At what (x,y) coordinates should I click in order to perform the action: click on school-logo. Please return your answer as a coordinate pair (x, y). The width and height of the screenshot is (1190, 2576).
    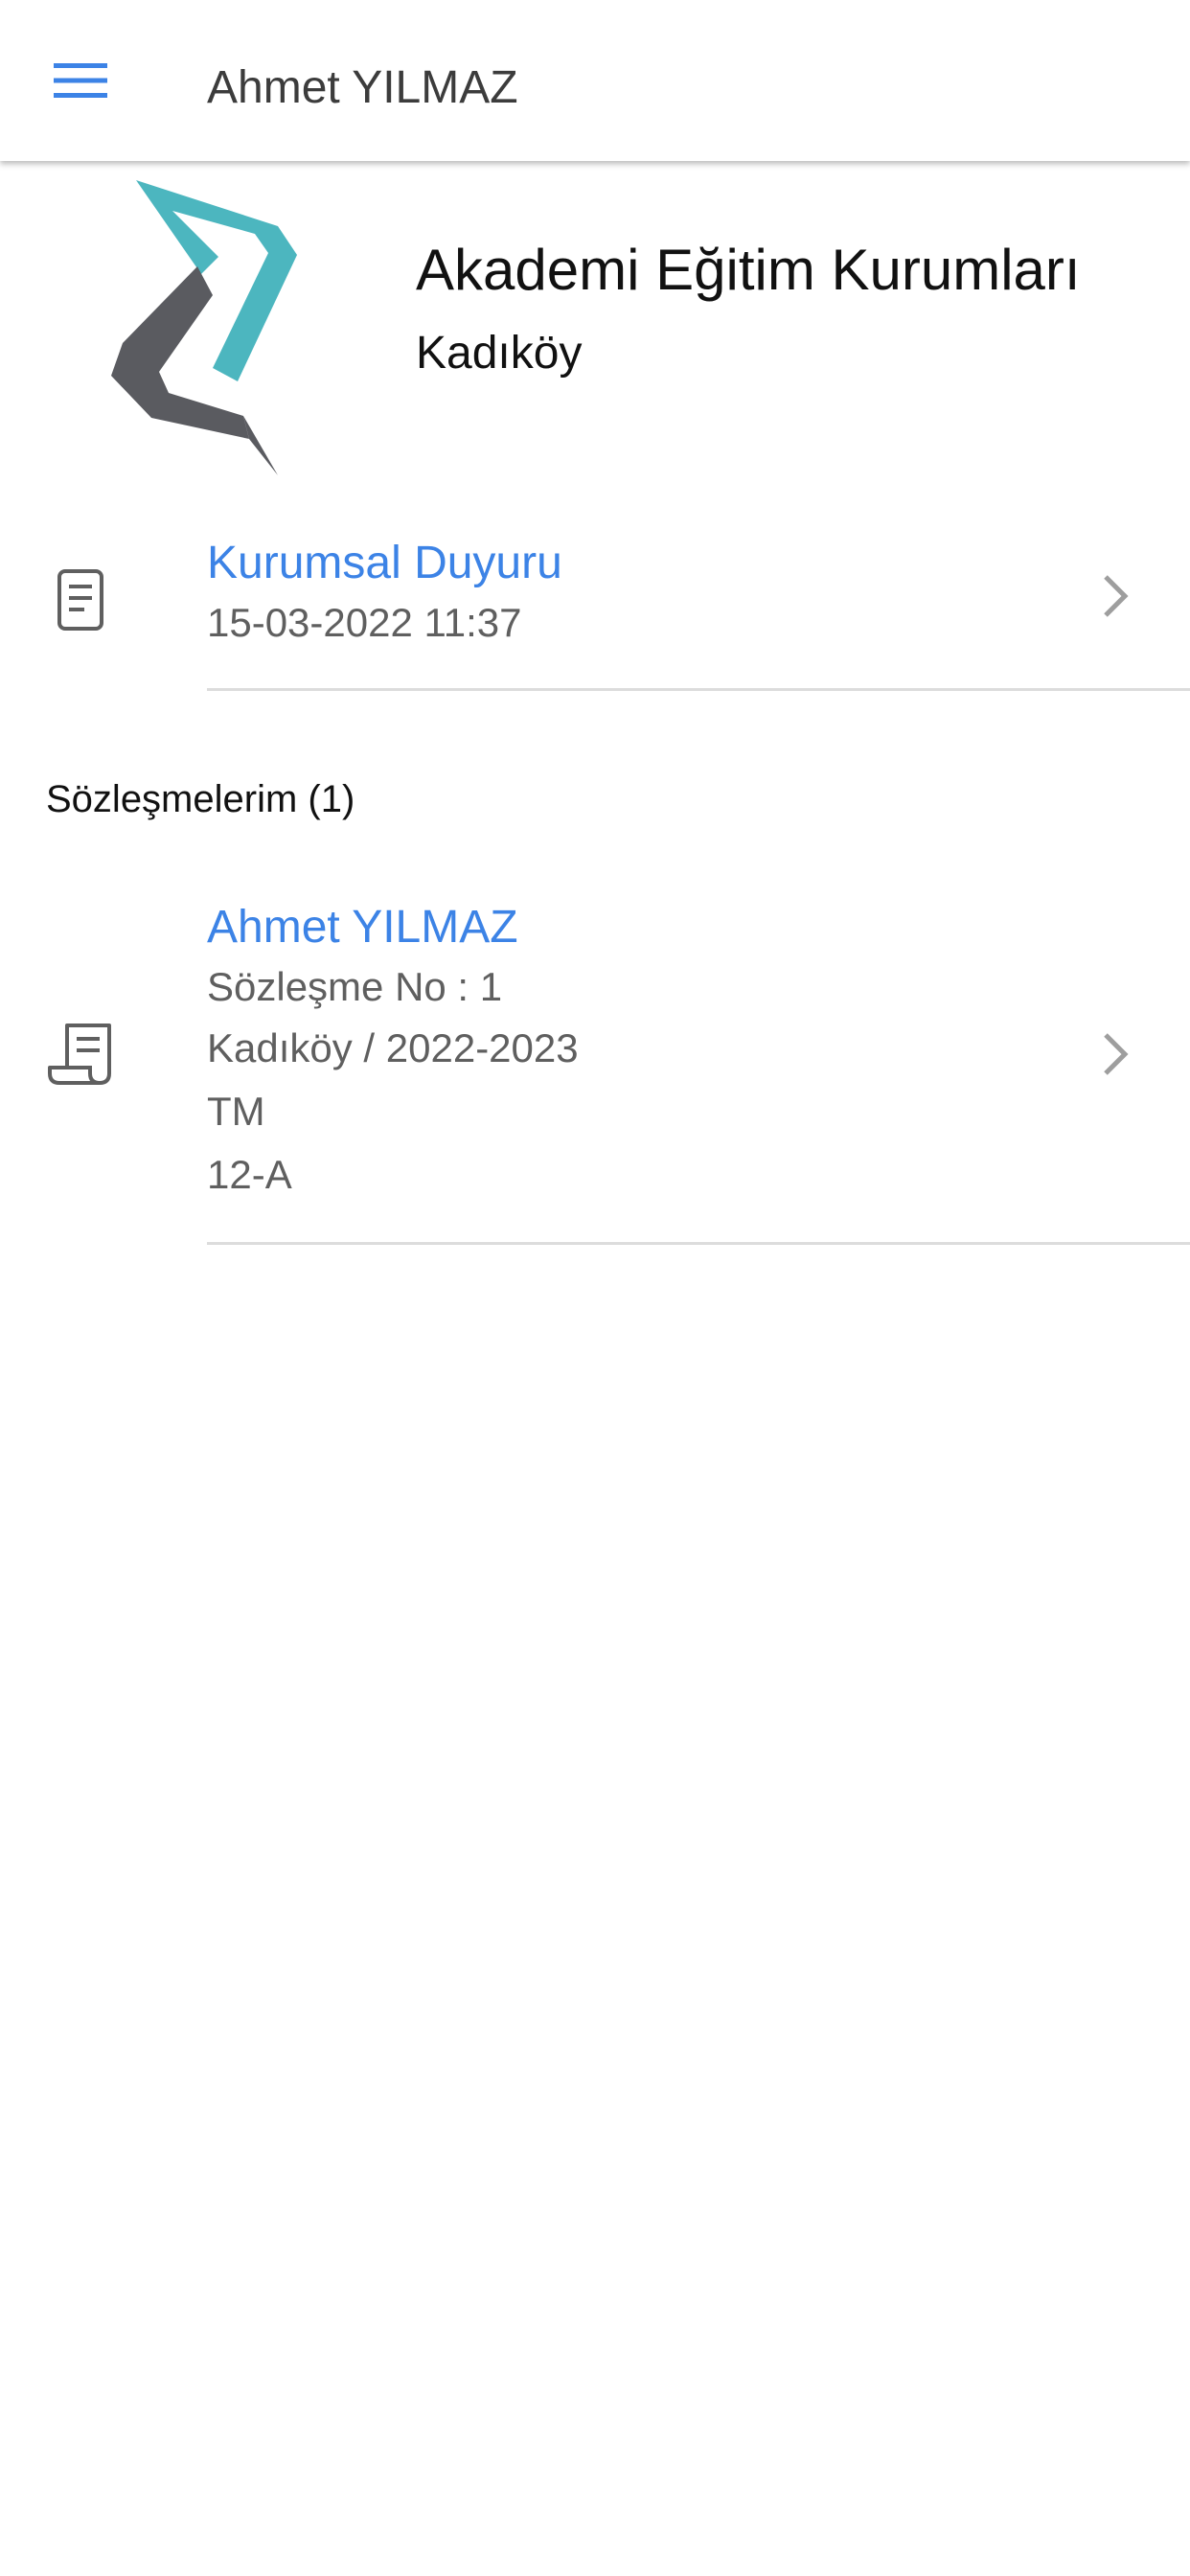
    Looking at the image, I should click on (204, 327).